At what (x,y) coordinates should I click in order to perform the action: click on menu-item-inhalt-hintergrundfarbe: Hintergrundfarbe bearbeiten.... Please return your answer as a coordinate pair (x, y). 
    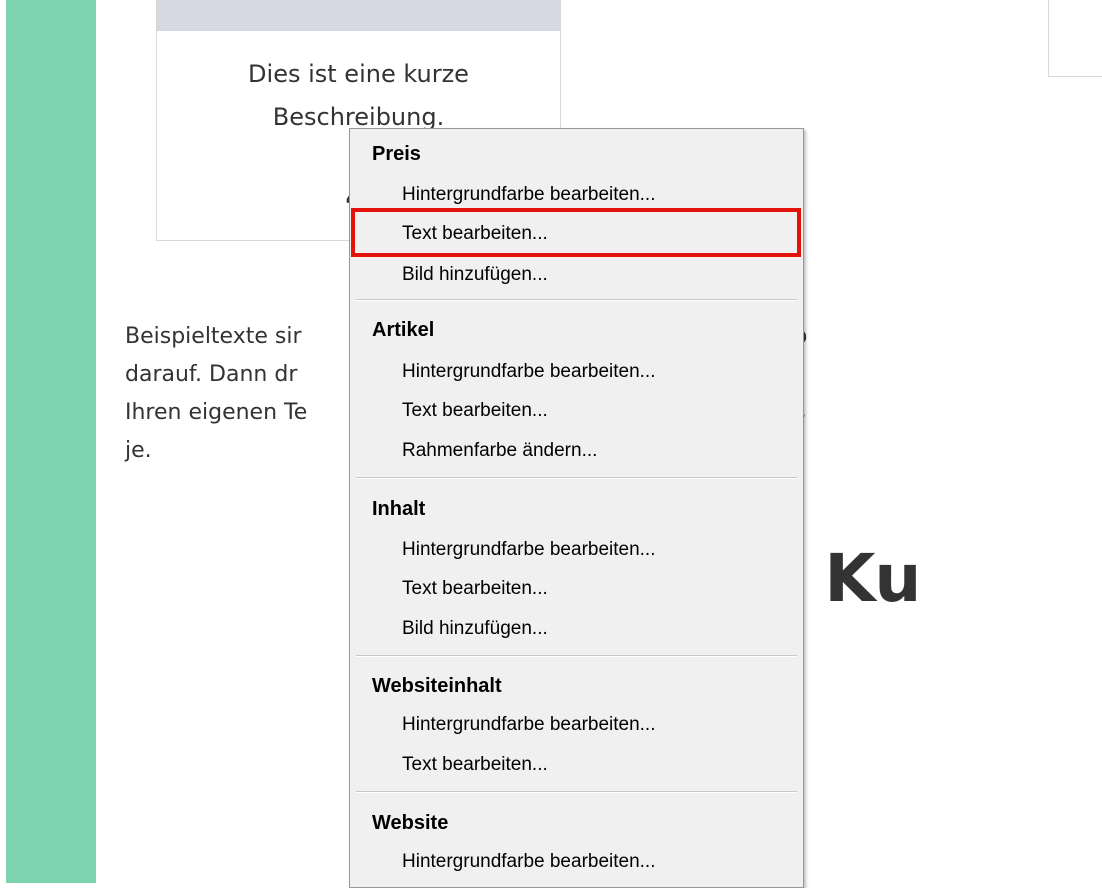
    Looking at the image, I should click on (576, 550).